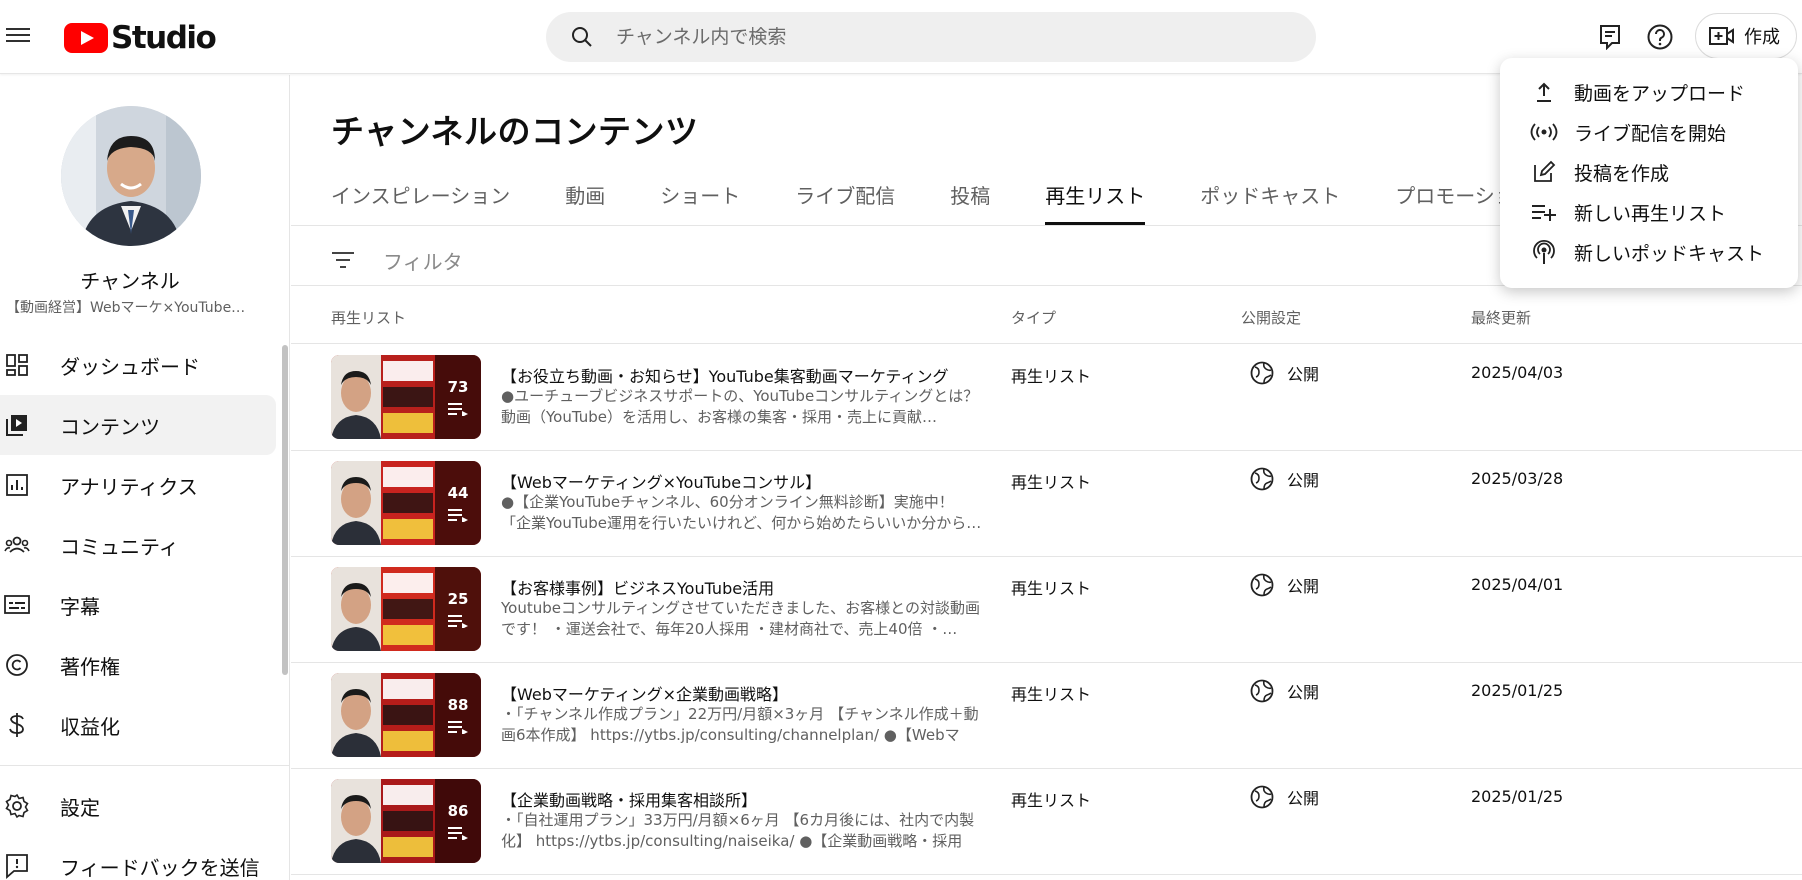 The image size is (1802, 880). I want to click on menu-item-go-live: ライブ配信を開始, so click(1649, 132).